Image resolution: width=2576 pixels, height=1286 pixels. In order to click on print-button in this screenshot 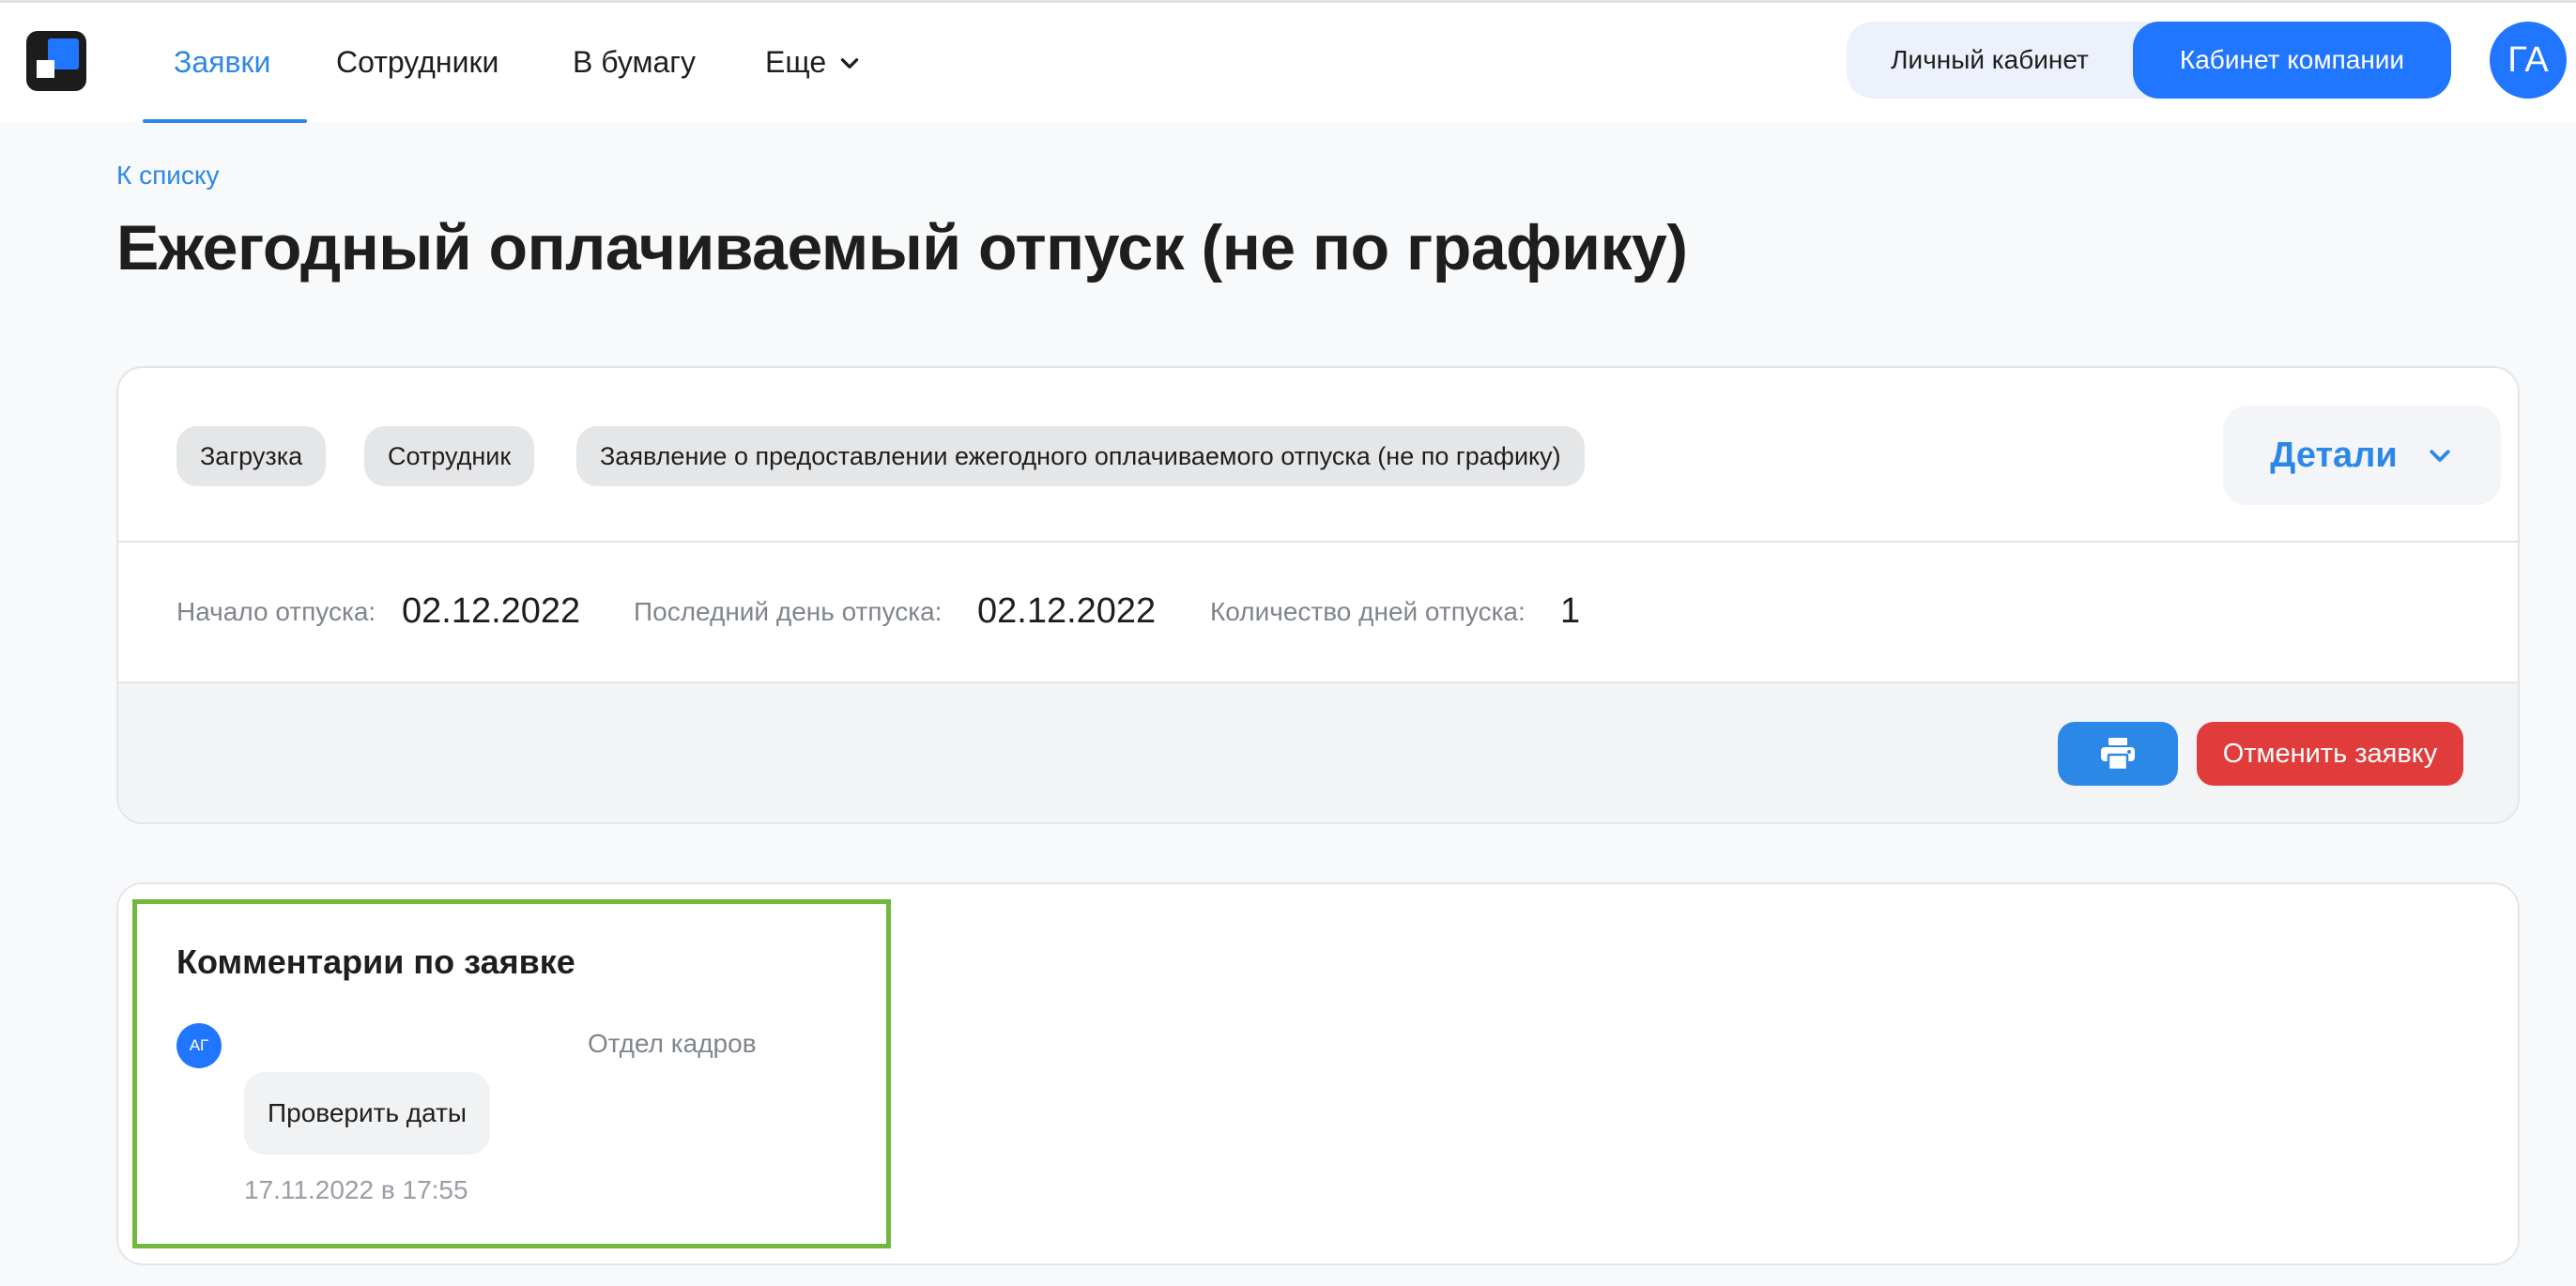, I will do `click(2118, 754)`.